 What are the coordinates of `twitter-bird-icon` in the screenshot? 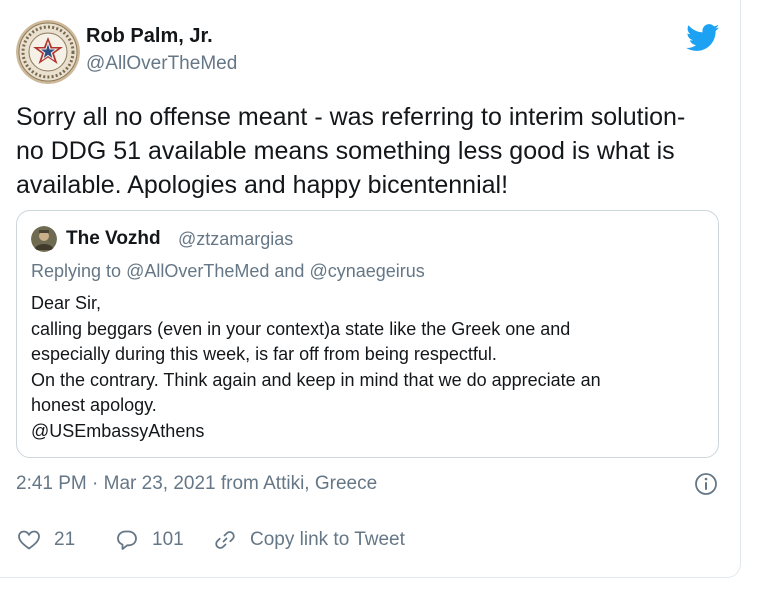 It's located at (703, 38).